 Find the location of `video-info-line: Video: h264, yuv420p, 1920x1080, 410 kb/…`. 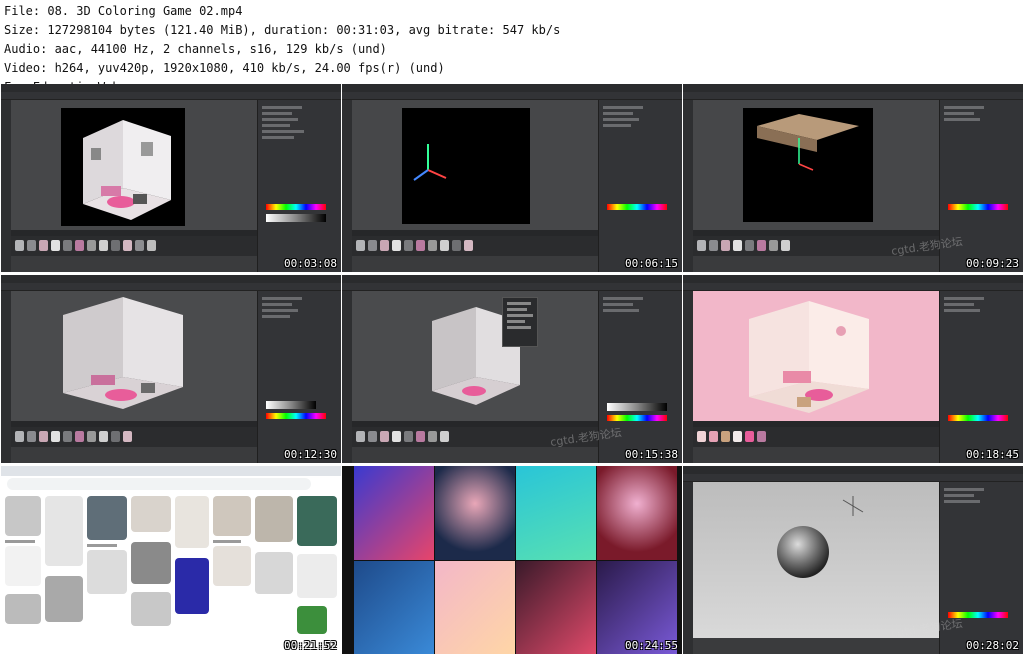

video-info-line: Video: h264, yuv420p, 1920x1080, 410 kb/… is located at coordinates (224, 68).